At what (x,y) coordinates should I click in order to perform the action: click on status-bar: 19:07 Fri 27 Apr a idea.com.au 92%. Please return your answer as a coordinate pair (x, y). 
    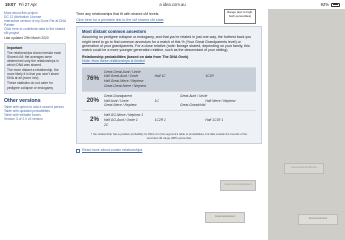
    Looking at the image, I should click on (172, 4).